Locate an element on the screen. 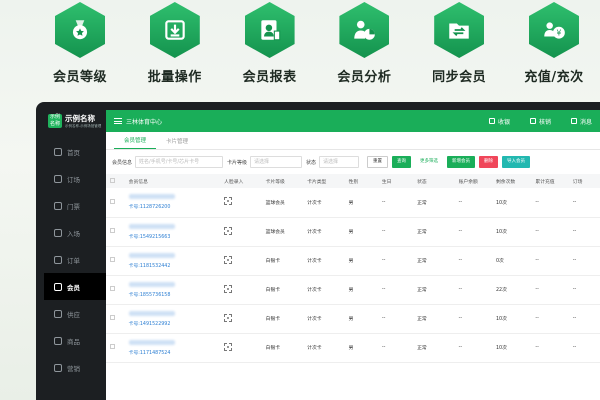 The height and width of the screenshot is (400, 600). card-number-link: 卡号:1549215663 is located at coordinates (150, 237).